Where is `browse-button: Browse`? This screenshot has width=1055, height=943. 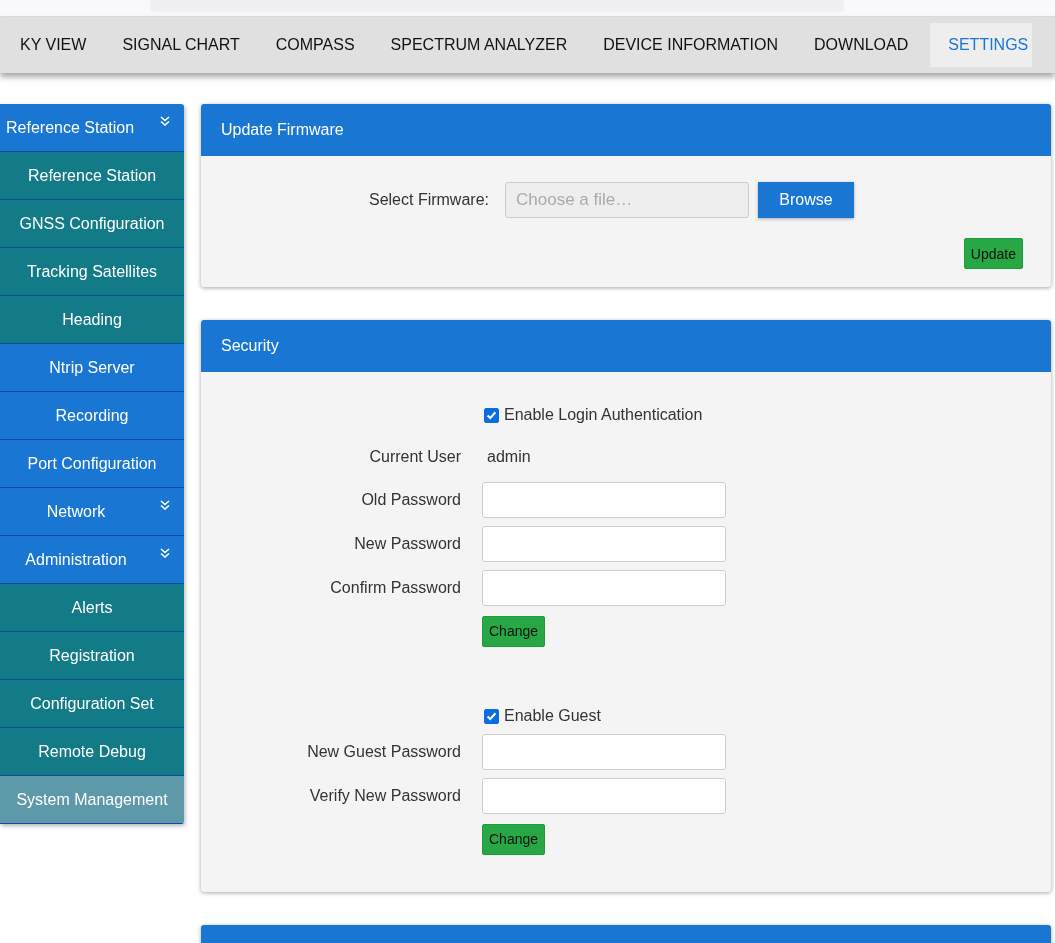
browse-button: Browse is located at coordinates (806, 200).